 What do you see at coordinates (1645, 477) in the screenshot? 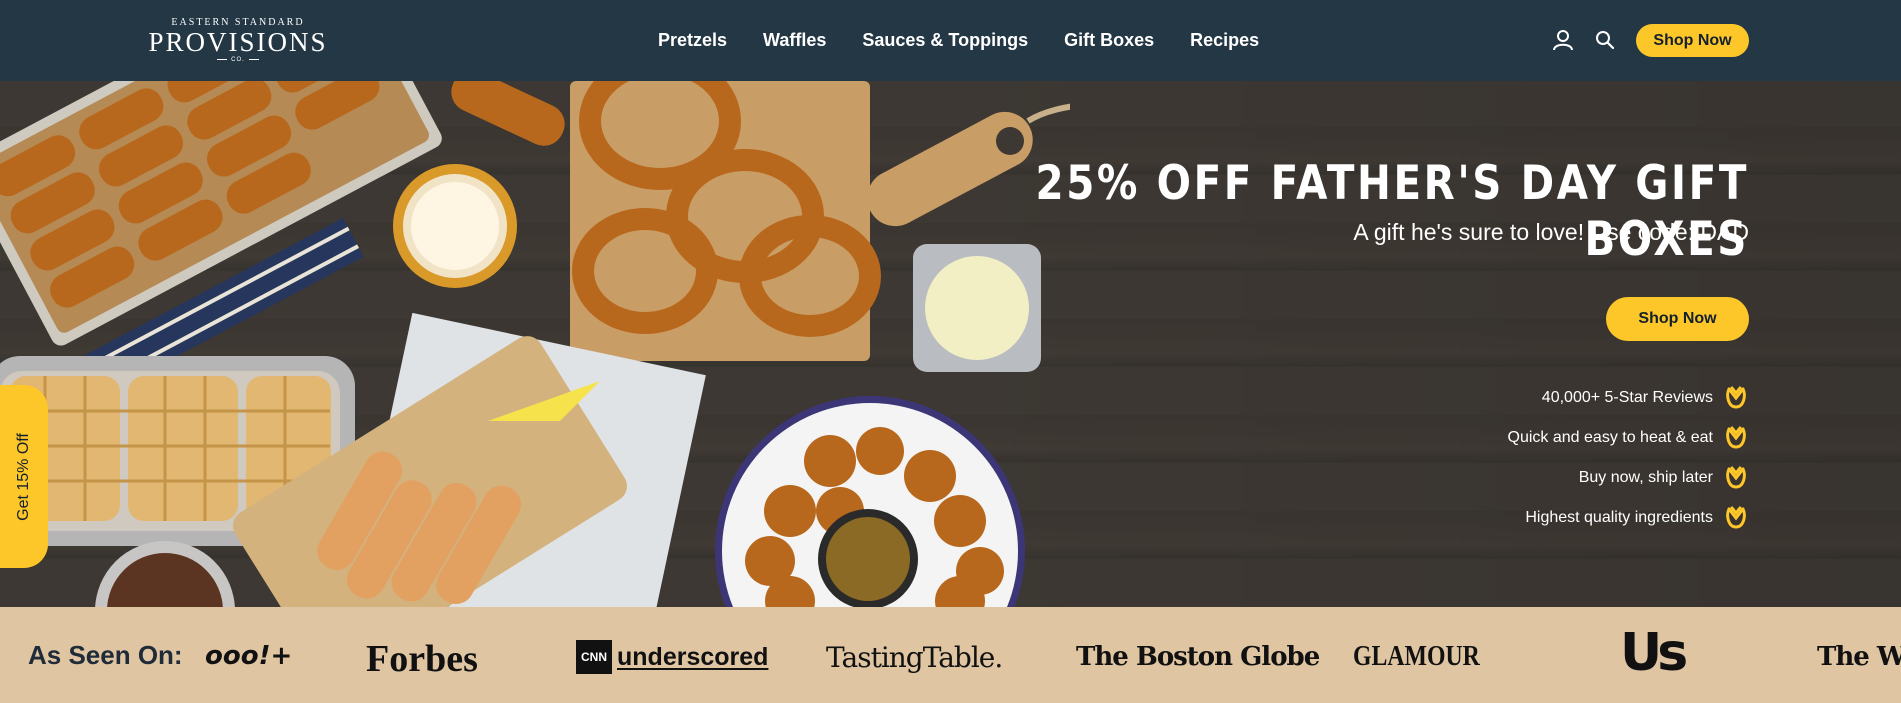
I see `feature-label: Buy now, ship later` at bounding box center [1645, 477].